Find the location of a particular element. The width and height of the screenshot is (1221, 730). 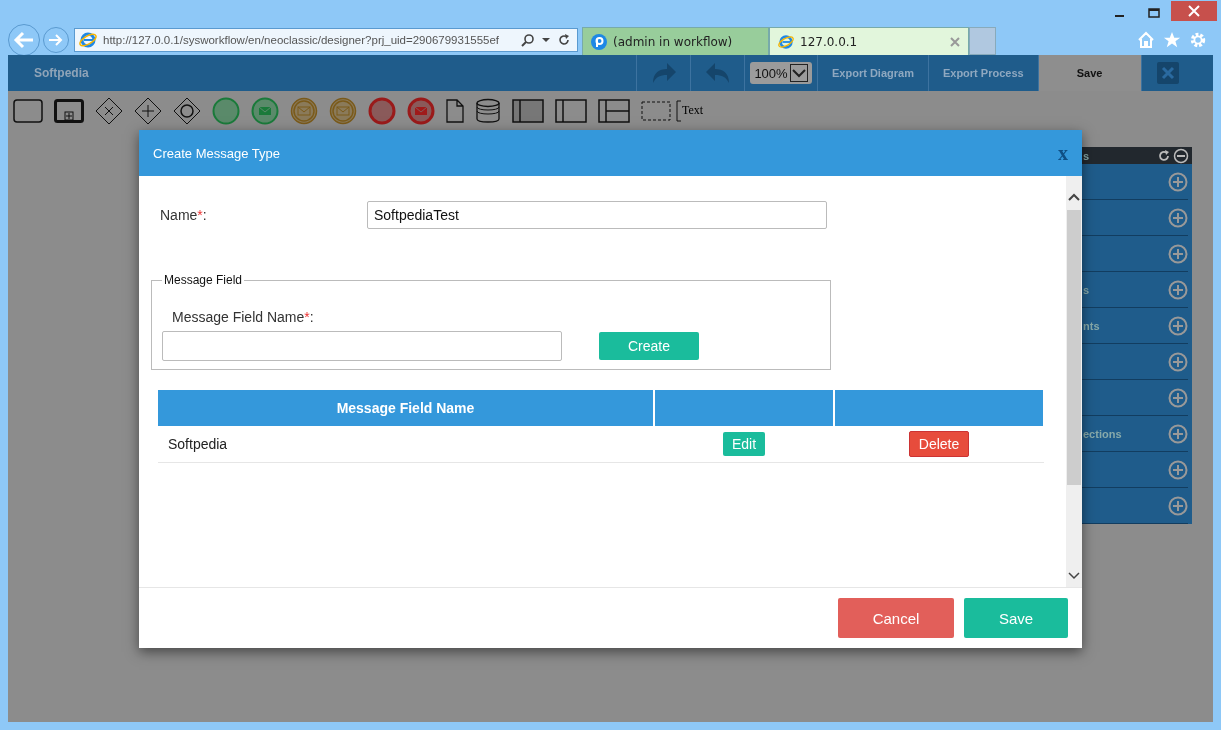

inclusive-gateway-icon is located at coordinates (187, 110).